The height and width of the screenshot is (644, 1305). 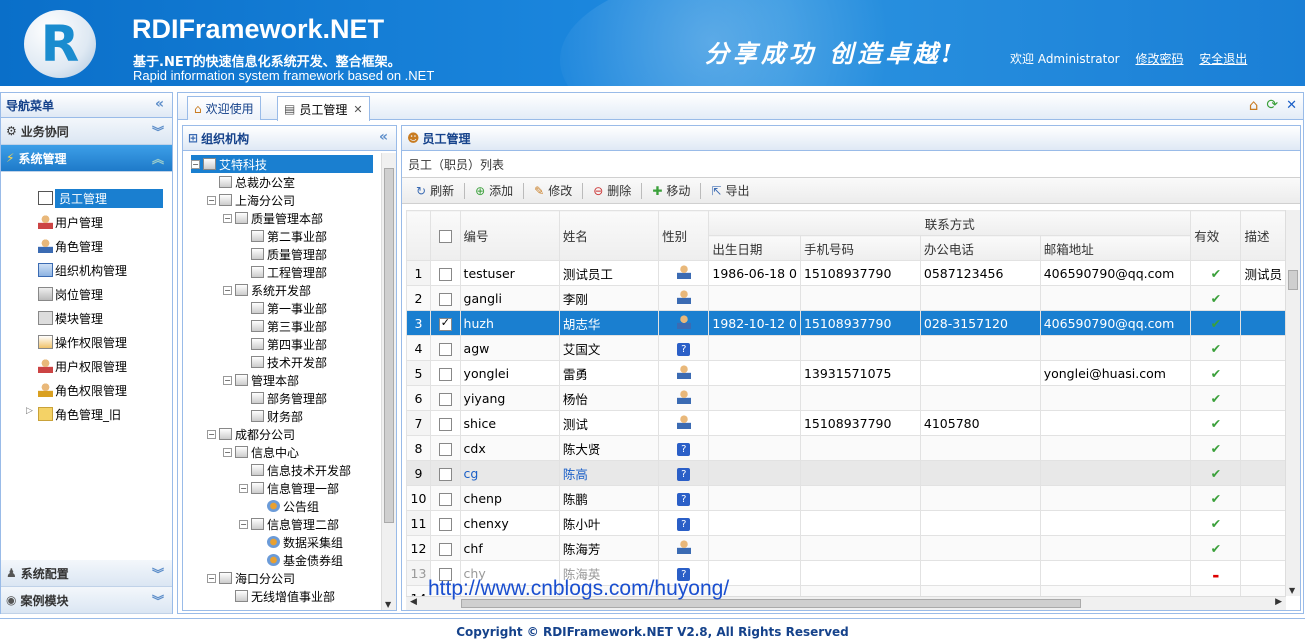 I want to click on tab-employee: ▤ 员工管理 ✕, so click(x=323, y=108).